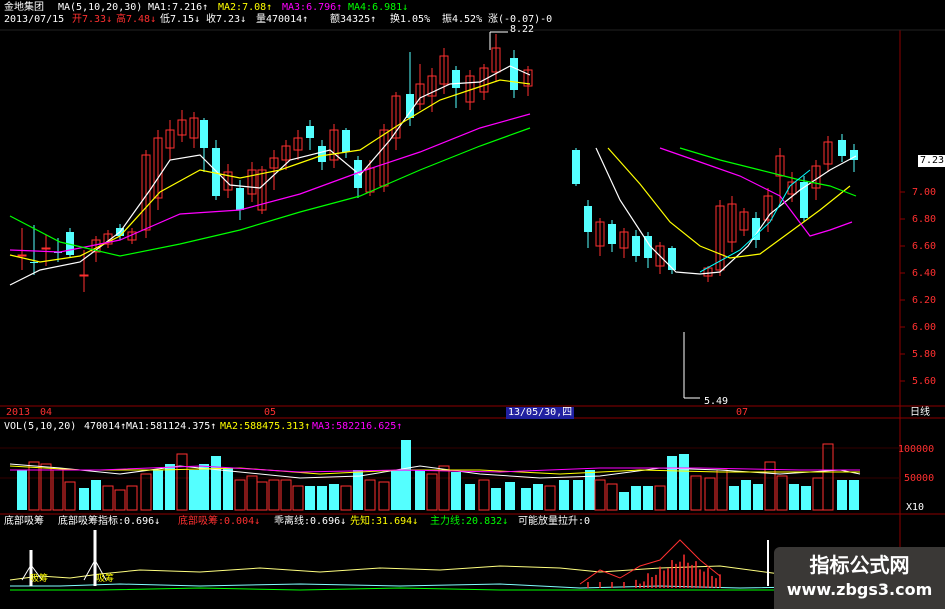 The width and height of the screenshot is (945, 609). What do you see at coordinates (924, 381) in the screenshot?
I see `price-tick: 5.60` at bounding box center [924, 381].